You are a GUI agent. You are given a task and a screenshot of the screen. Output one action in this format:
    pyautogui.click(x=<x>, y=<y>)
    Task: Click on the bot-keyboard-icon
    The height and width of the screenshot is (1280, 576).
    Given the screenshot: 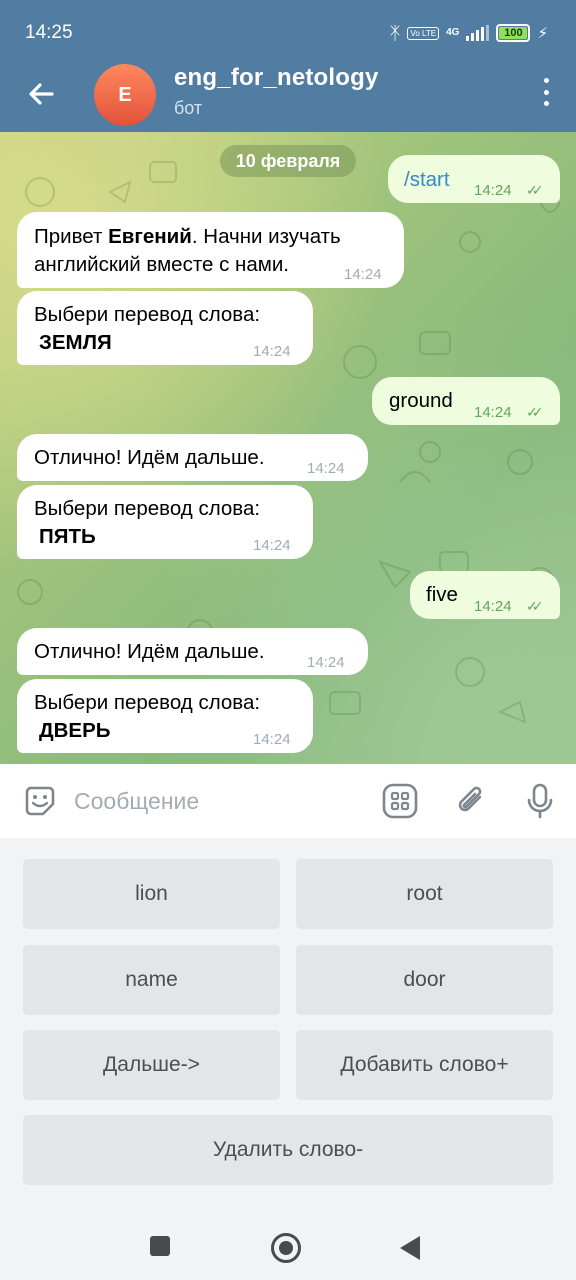 What is the action you would take?
    pyautogui.click(x=400, y=801)
    